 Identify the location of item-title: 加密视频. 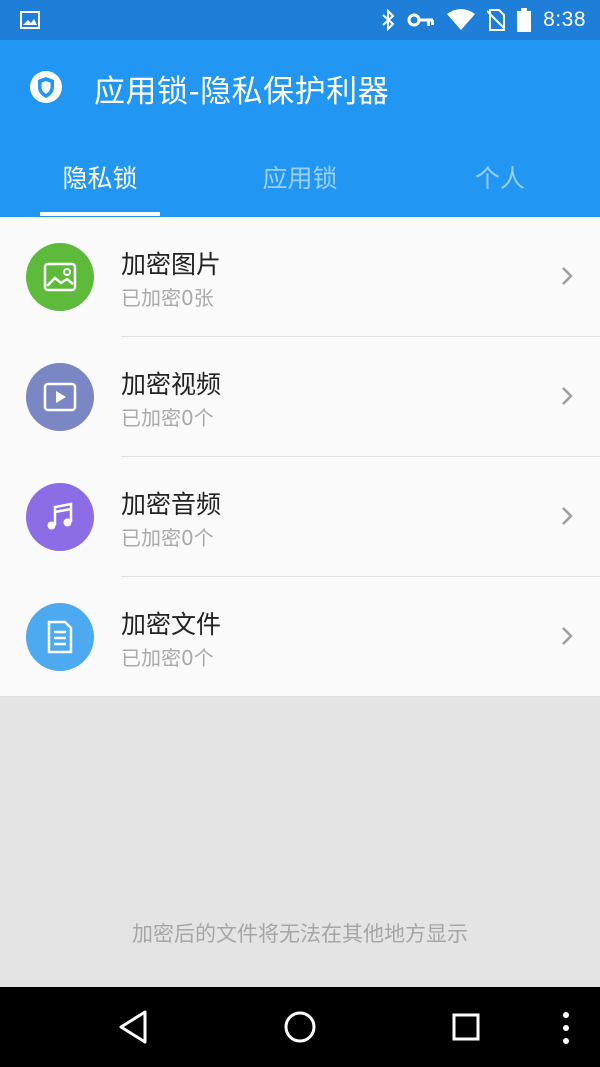
(171, 384).